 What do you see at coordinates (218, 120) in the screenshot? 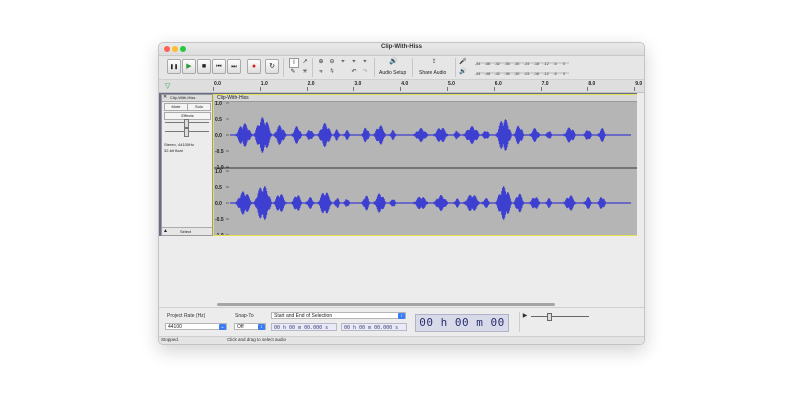
I see `amplitude-scale-label: 0.5` at bounding box center [218, 120].